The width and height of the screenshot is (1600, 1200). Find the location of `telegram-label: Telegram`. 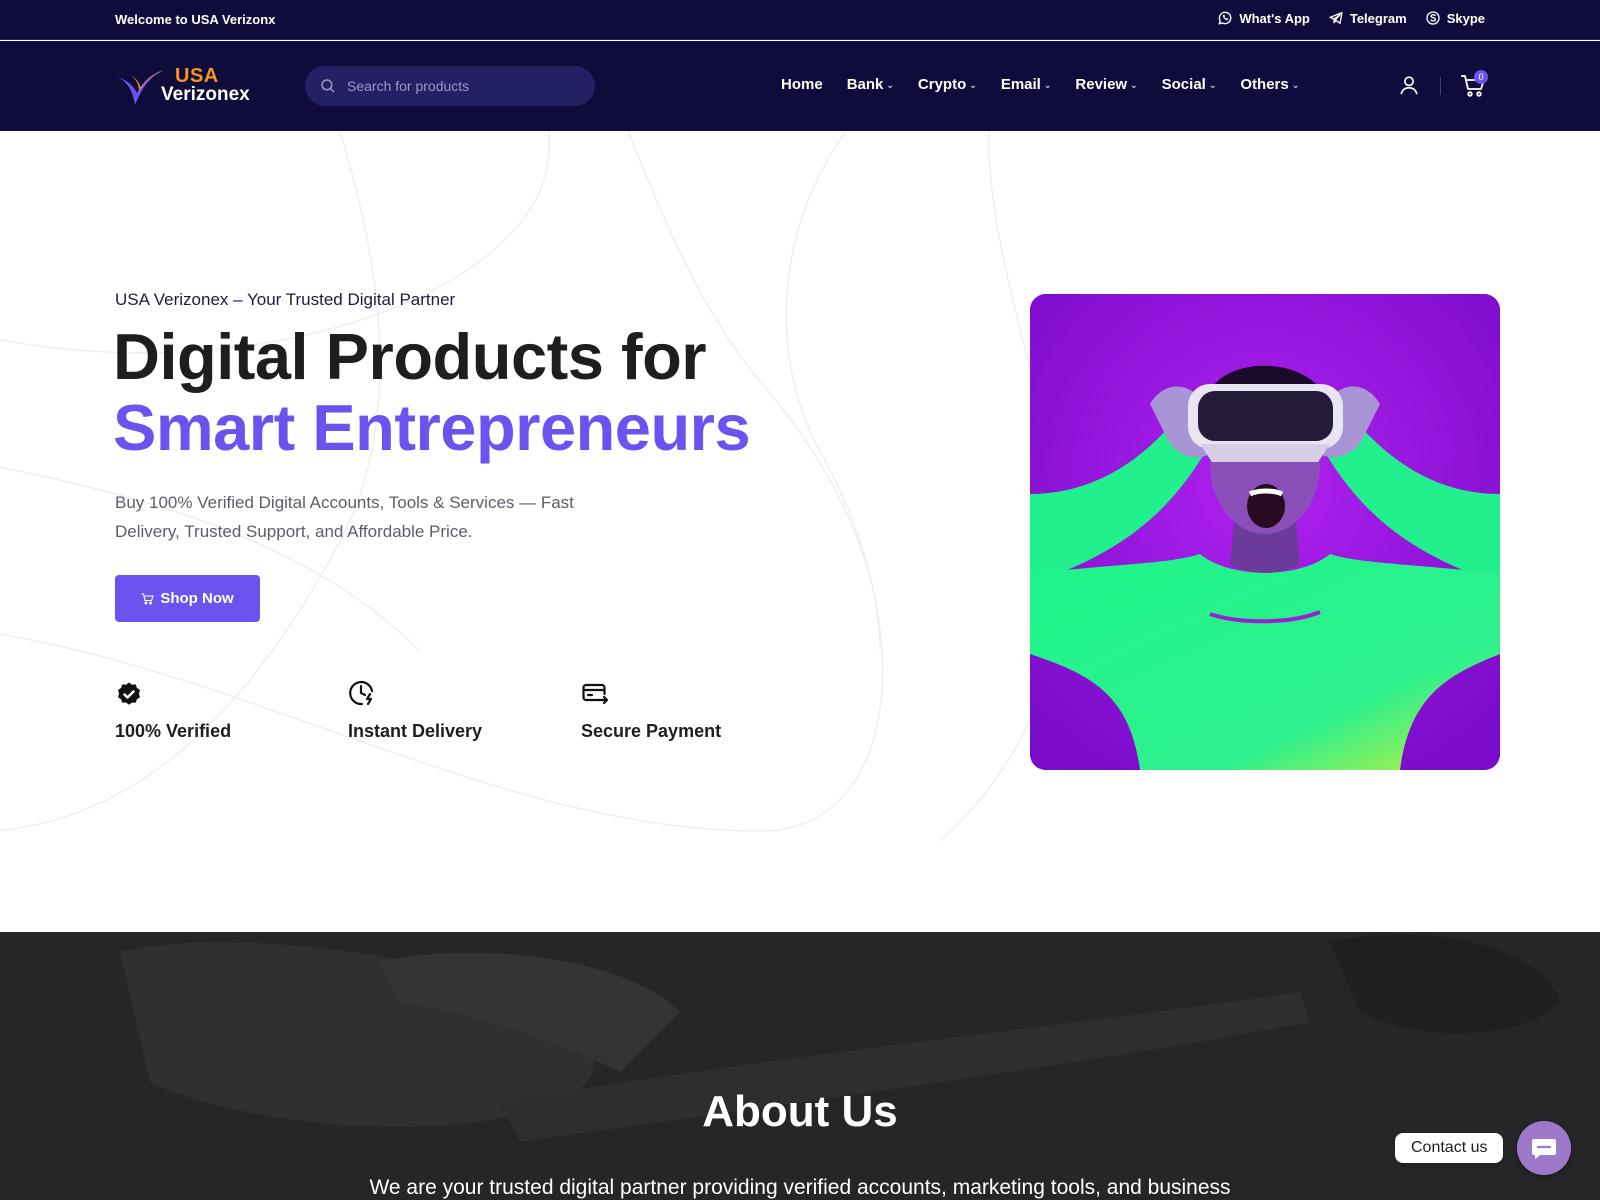

telegram-label: Telegram is located at coordinates (1378, 18).